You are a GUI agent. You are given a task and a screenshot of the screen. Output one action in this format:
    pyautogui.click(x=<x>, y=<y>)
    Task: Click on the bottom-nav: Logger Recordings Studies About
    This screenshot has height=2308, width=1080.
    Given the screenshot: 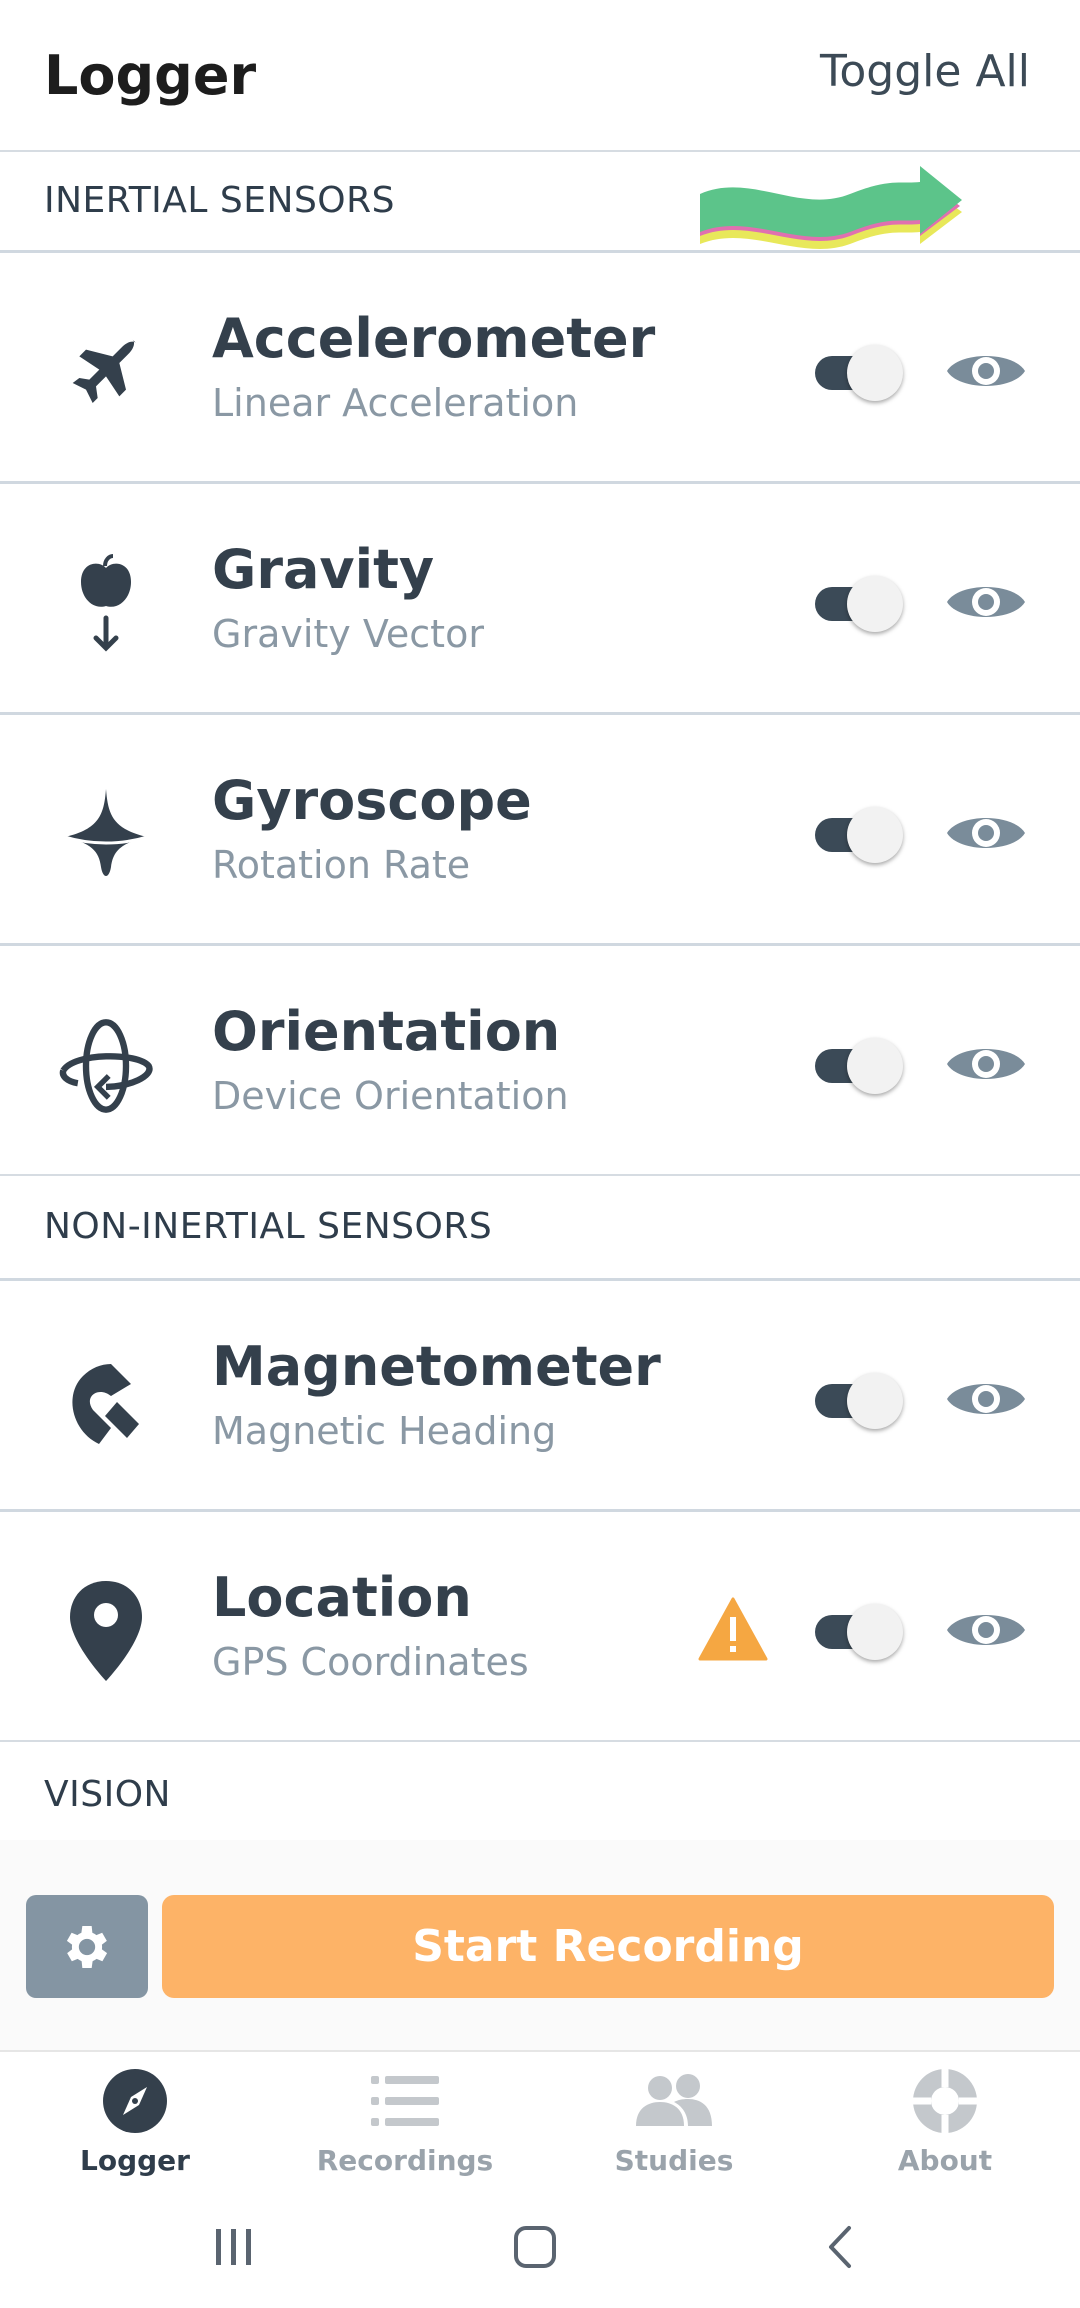 What is the action you would take?
    pyautogui.click(x=540, y=2119)
    